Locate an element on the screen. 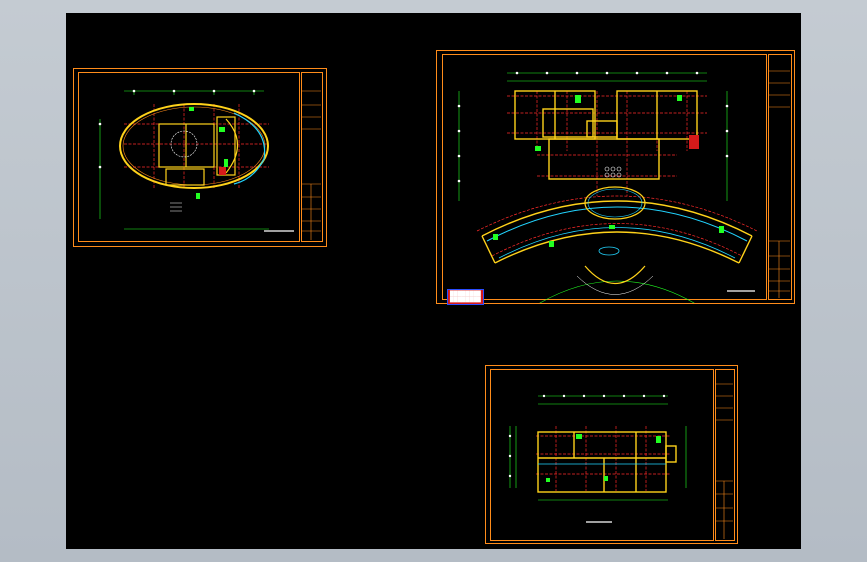 This screenshot has width=867, height=562. rect-plan-drawing is located at coordinates (620, 461).